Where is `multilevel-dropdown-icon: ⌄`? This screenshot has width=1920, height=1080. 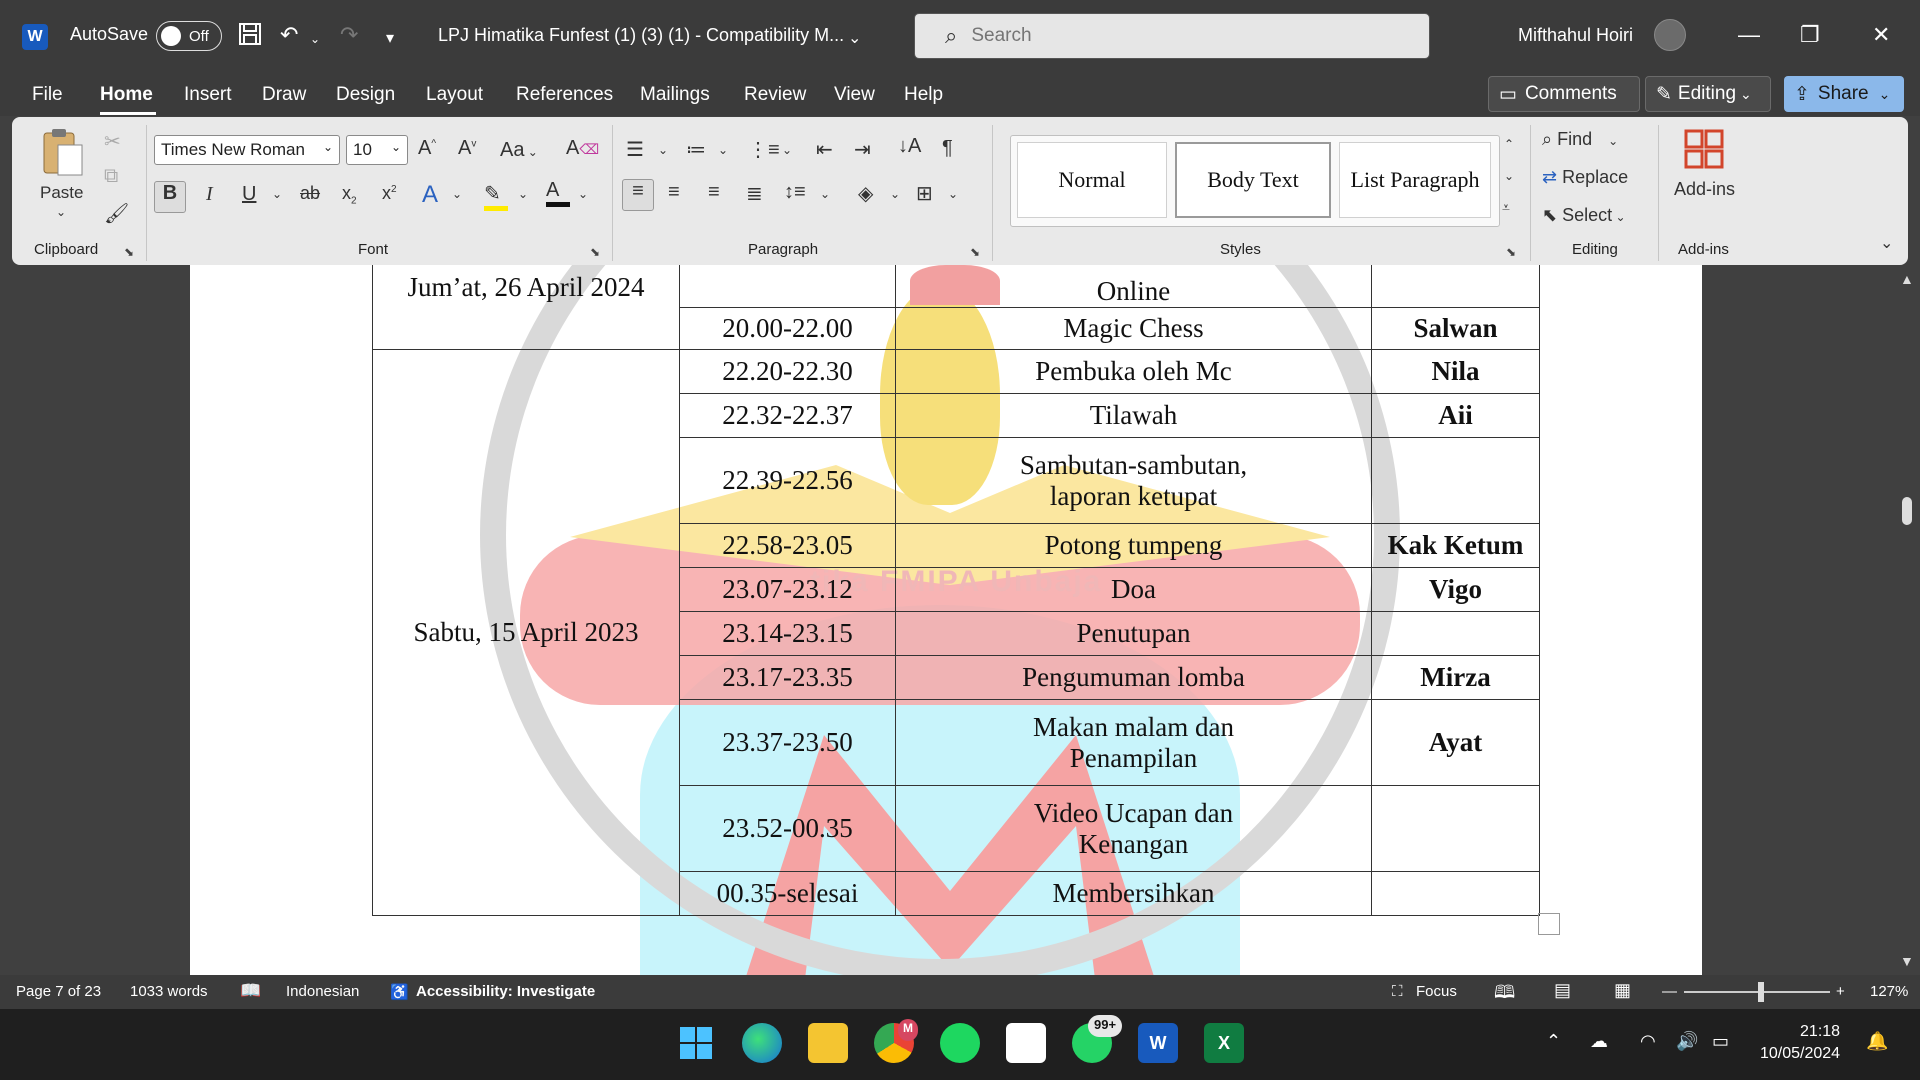
multilevel-dropdown-icon: ⌄ is located at coordinates (787, 150).